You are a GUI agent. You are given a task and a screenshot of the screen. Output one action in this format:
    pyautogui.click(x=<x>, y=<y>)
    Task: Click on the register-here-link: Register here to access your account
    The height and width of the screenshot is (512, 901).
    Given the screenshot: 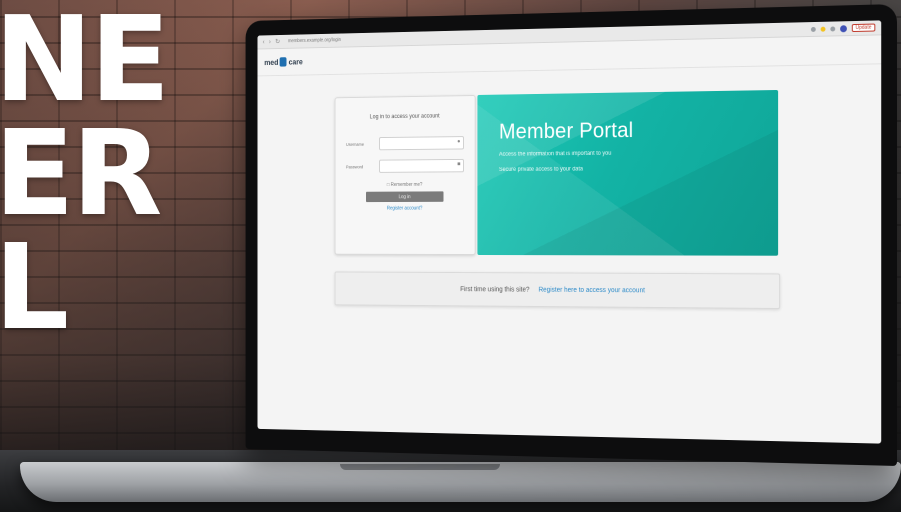 What is the action you would take?
    pyautogui.click(x=592, y=289)
    